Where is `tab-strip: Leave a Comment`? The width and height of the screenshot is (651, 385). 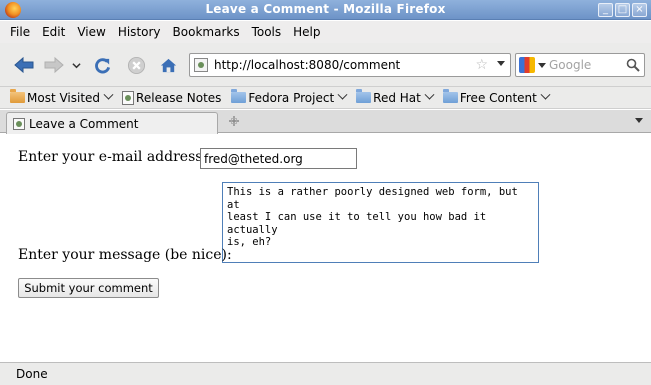 tab-strip: Leave a Comment is located at coordinates (325, 122).